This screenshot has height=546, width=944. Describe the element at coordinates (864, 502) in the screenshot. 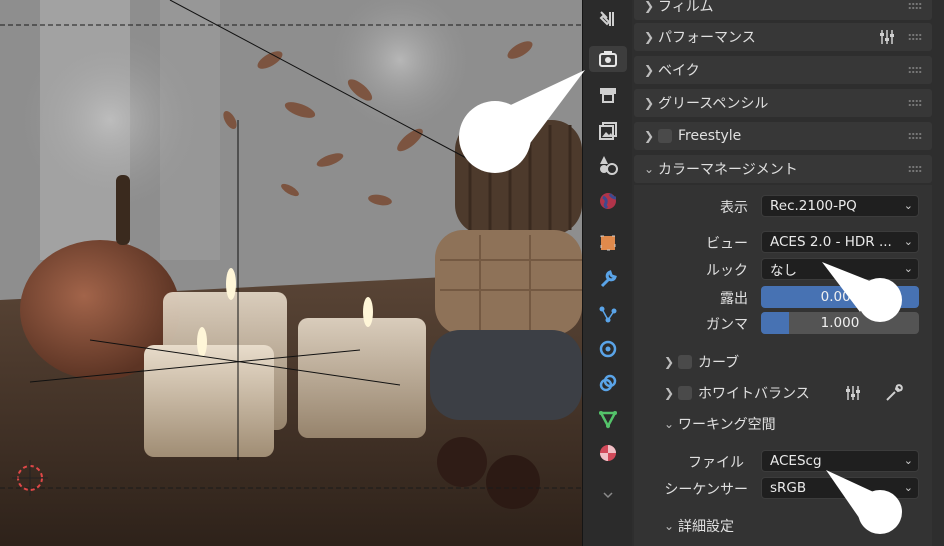

I see `callout-marker-file` at that location.